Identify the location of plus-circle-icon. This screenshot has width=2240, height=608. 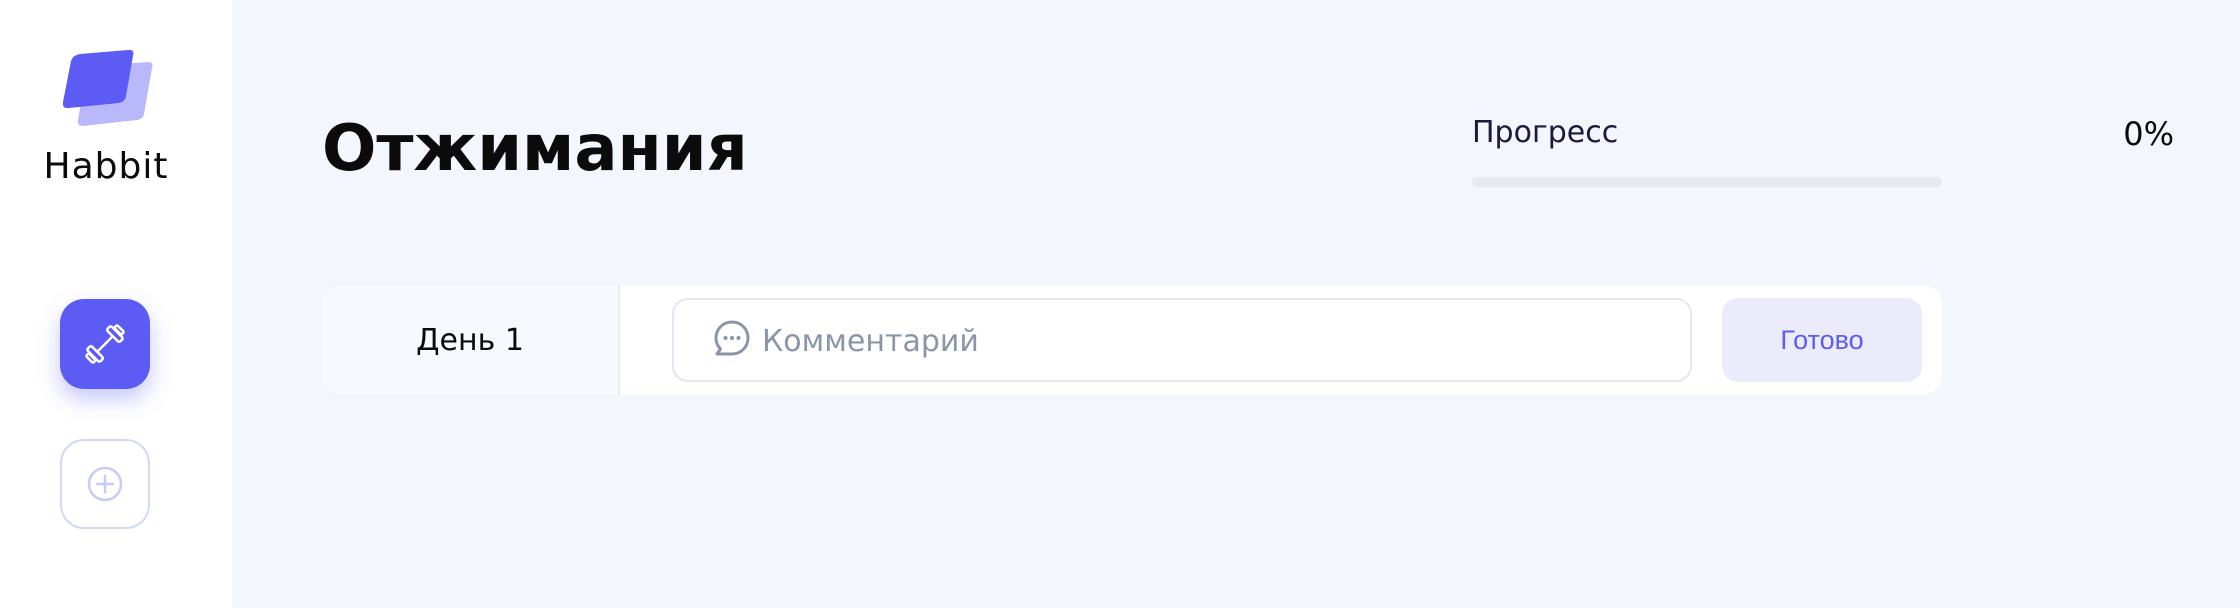
(105, 484).